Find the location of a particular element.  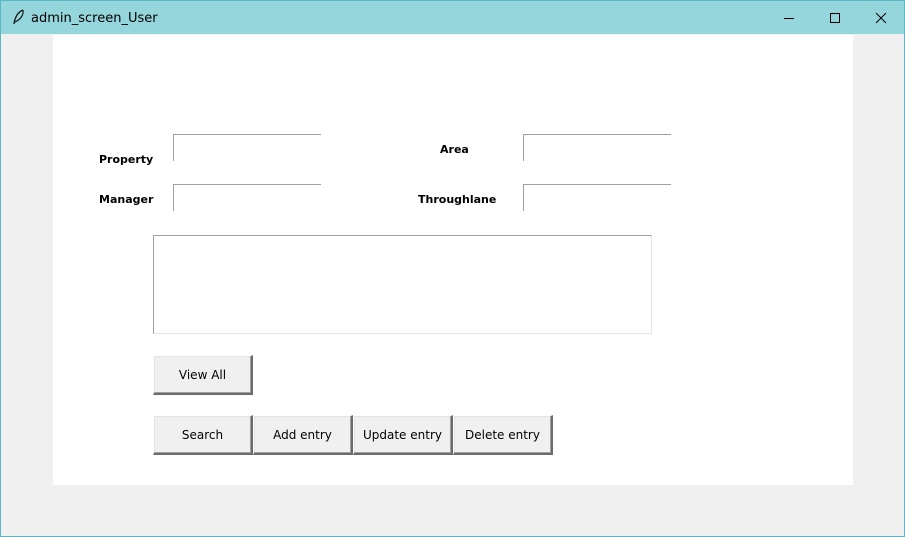

close-button is located at coordinates (881, 17).